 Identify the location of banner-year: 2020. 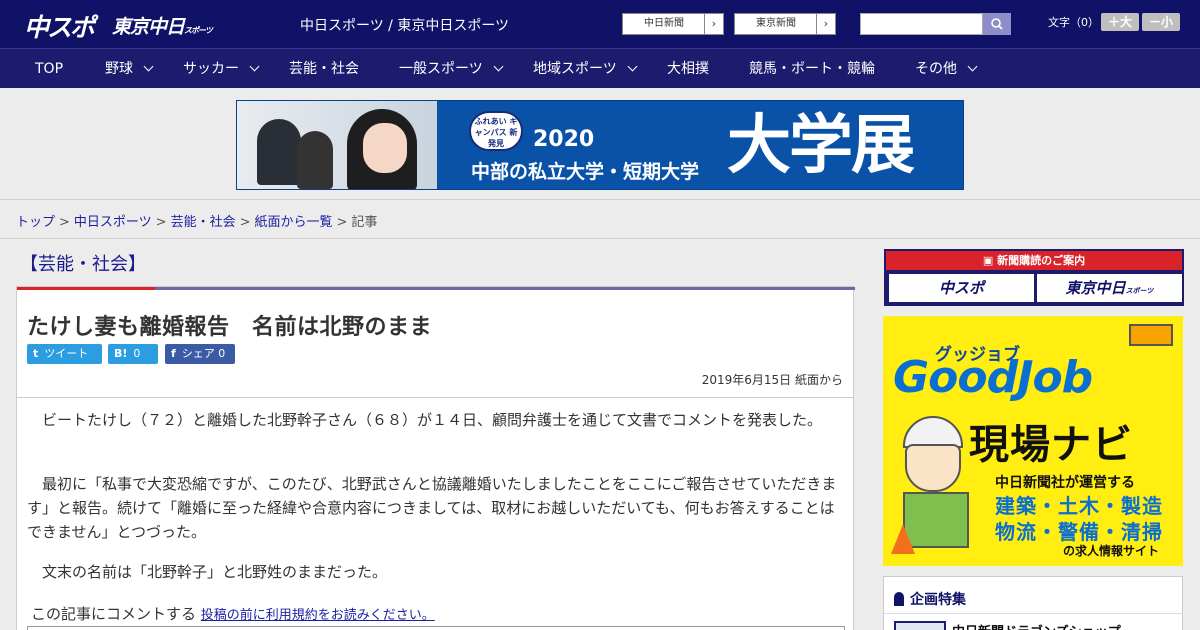
(564, 139).